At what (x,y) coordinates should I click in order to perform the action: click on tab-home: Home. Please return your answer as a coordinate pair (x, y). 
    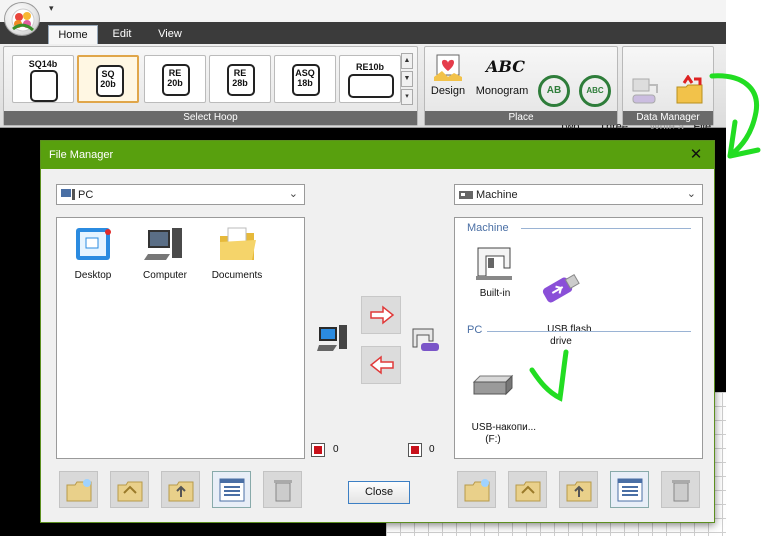
    Looking at the image, I should click on (73, 34).